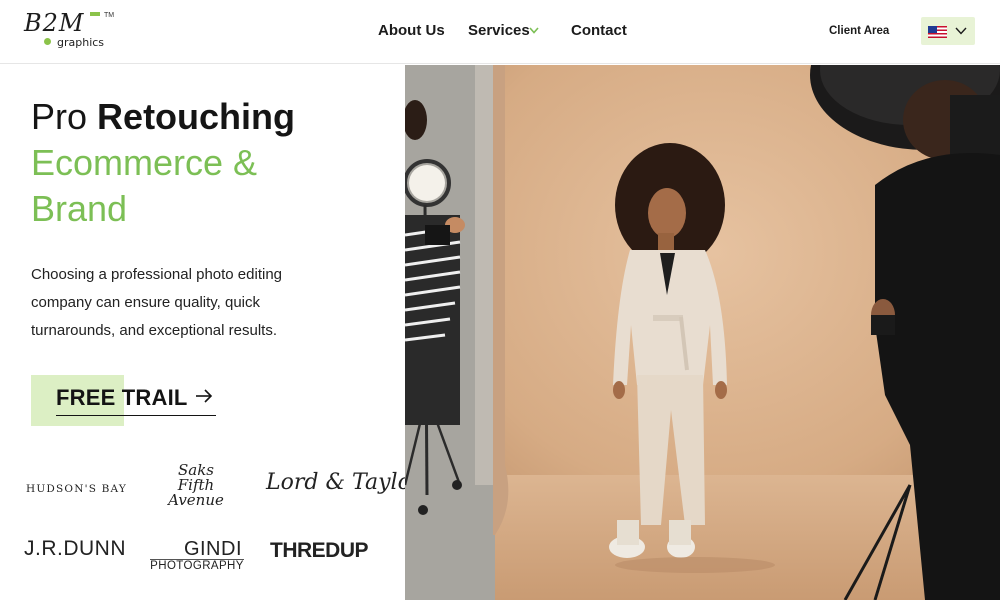  What do you see at coordinates (197, 565) in the screenshot?
I see `gindi-subword: PHOTOGRAPHY` at bounding box center [197, 565].